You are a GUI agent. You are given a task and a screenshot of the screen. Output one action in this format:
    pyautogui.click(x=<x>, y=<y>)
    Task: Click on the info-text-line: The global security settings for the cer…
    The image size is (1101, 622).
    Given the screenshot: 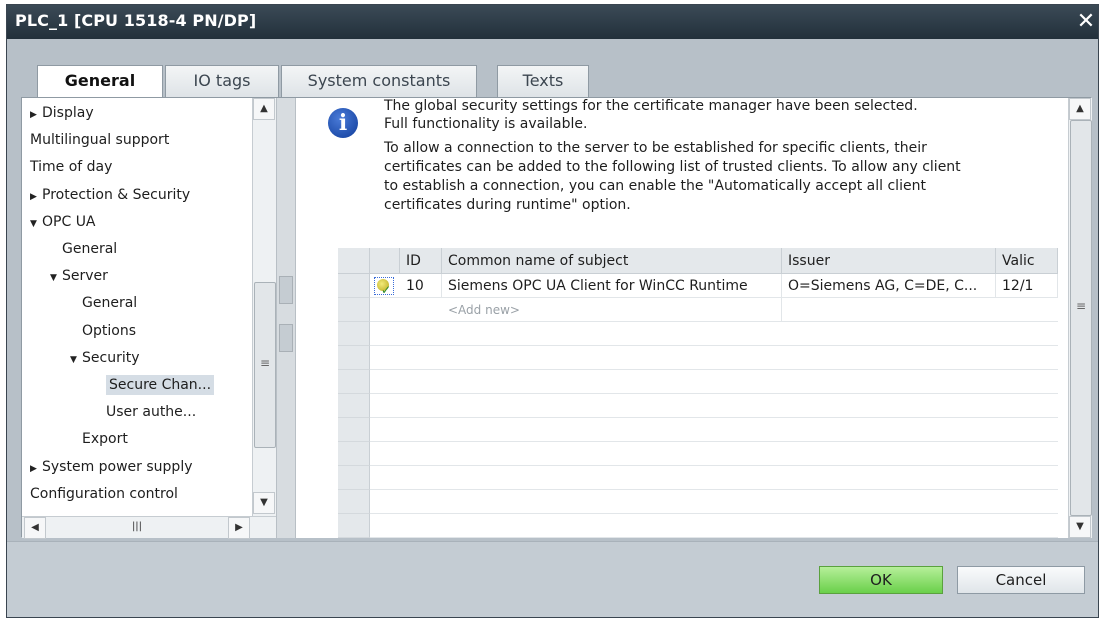 What is the action you would take?
    pyautogui.click(x=651, y=106)
    